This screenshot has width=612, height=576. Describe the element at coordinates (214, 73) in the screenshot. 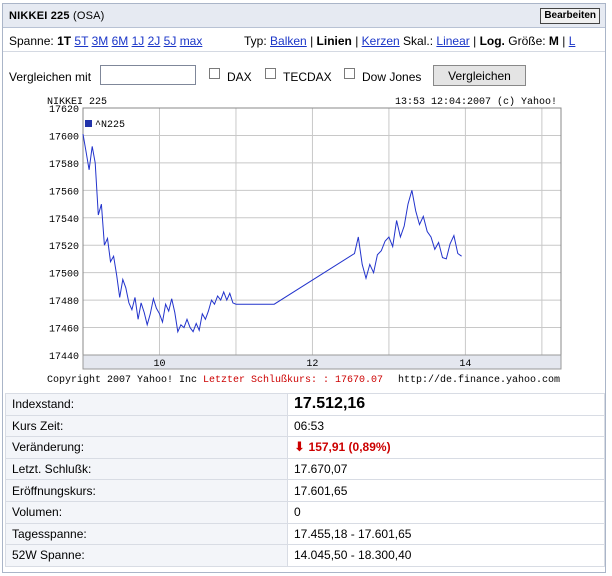

I see `dax-checkbox` at that location.